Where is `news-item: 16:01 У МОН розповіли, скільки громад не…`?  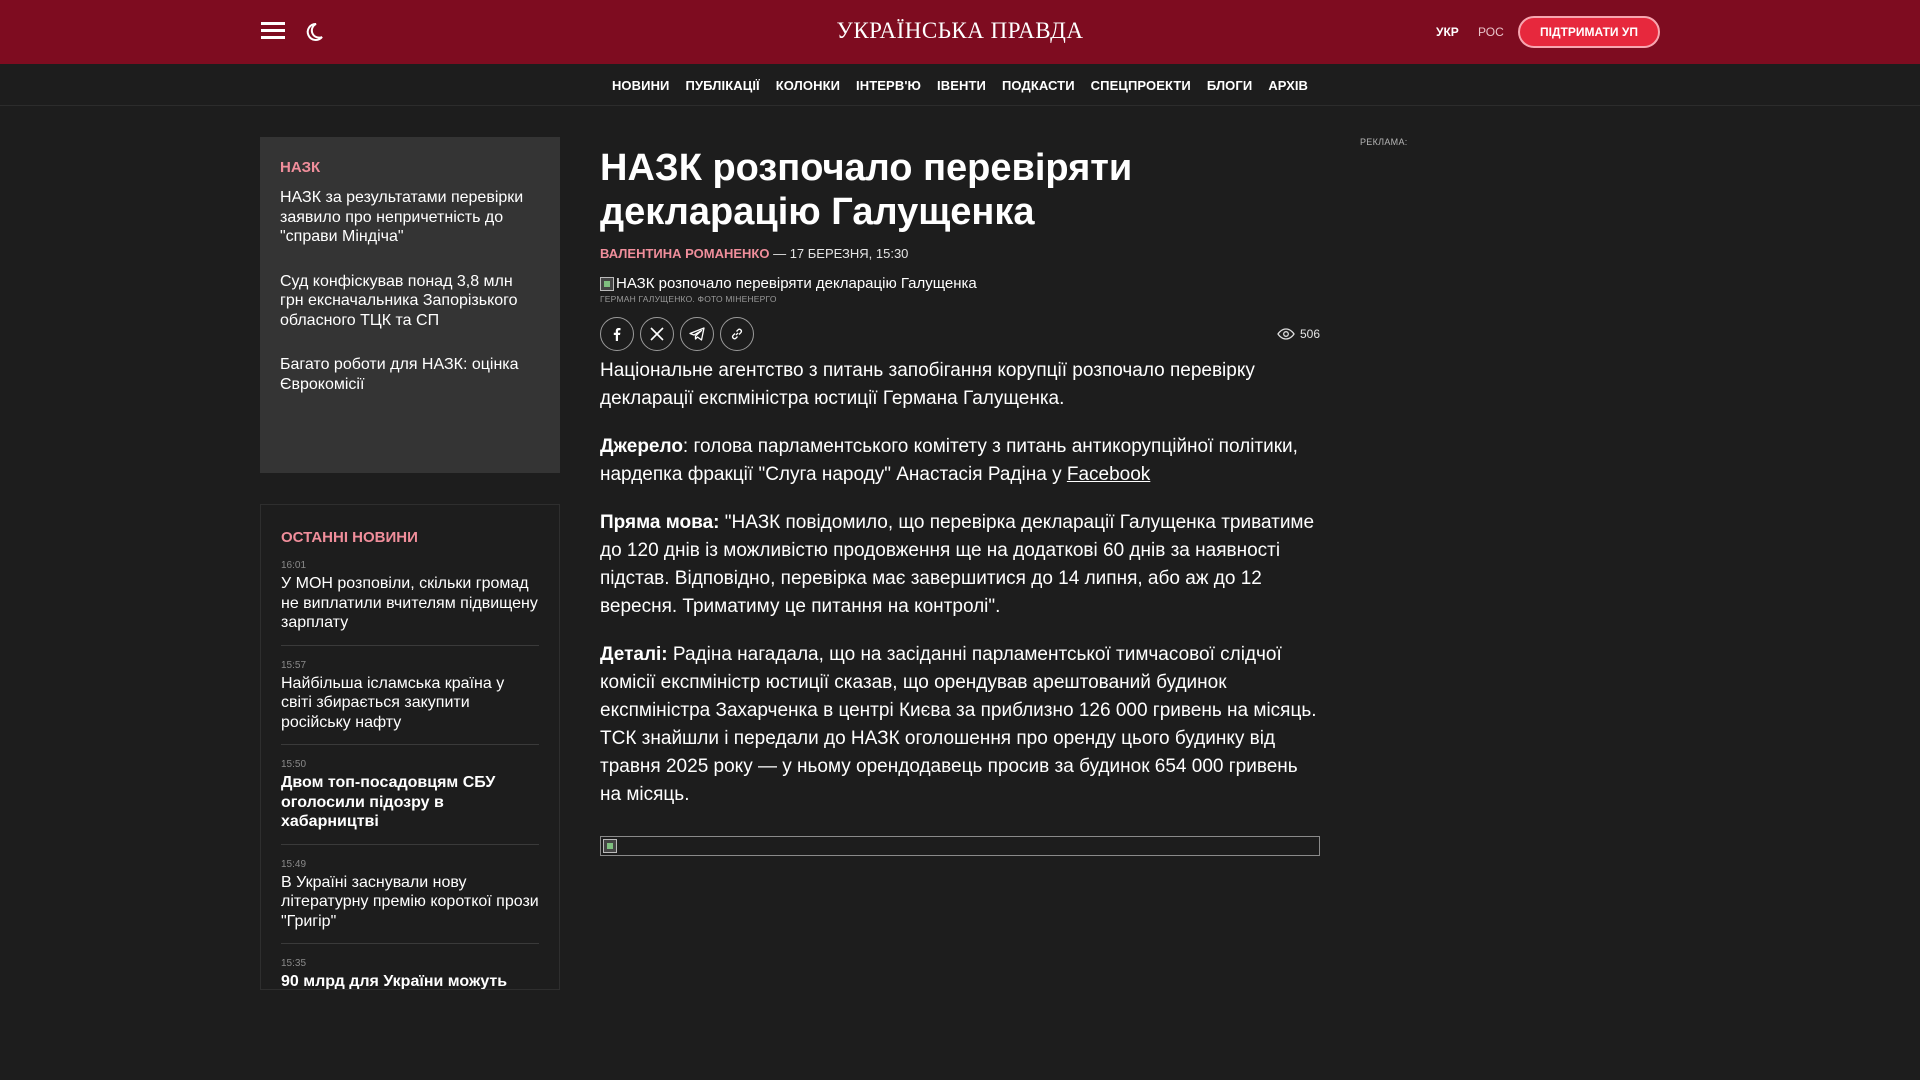
news-item: 16:01 У МОН розповіли, скільки громад не… is located at coordinates (410, 603).